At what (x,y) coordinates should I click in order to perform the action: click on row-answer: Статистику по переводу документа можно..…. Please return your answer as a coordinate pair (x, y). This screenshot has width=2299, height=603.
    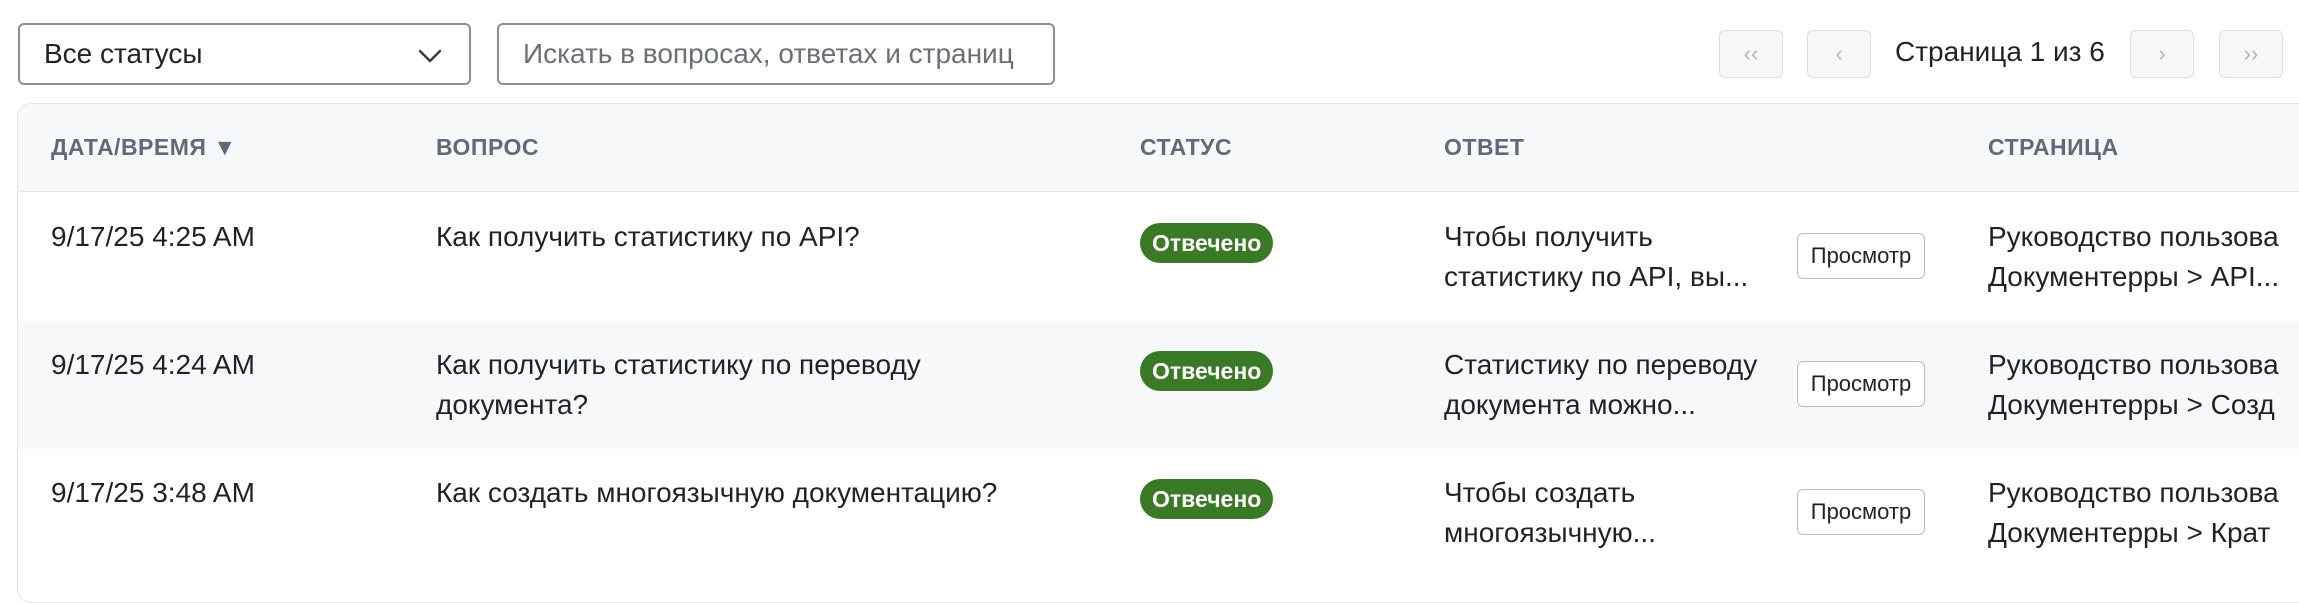
    Looking at the image, I should click on (1601, 384).